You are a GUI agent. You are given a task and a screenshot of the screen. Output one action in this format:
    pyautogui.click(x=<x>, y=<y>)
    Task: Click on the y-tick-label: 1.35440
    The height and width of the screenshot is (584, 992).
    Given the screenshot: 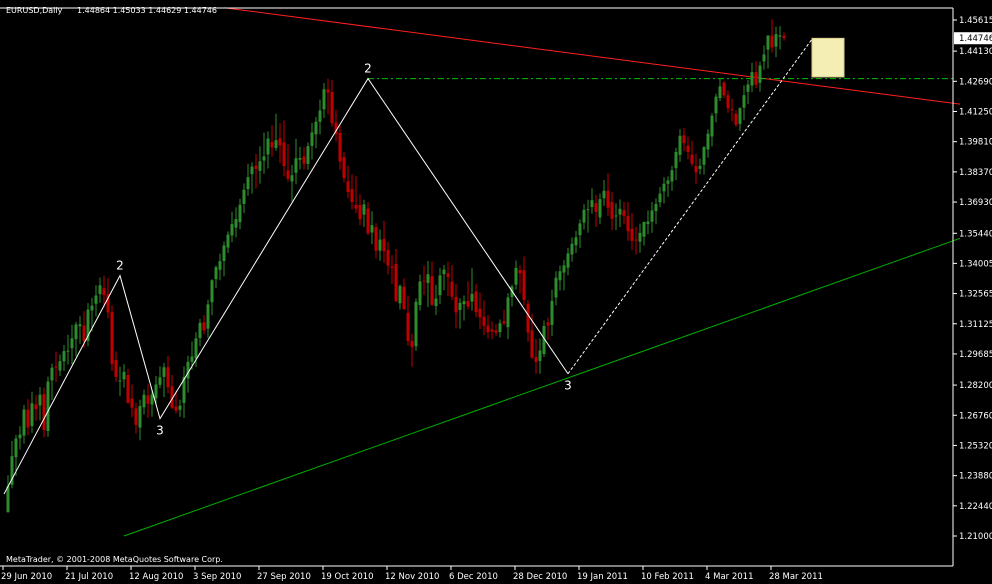 What is the action you would take?
    pyautogui.click(x=975, y=234)
    